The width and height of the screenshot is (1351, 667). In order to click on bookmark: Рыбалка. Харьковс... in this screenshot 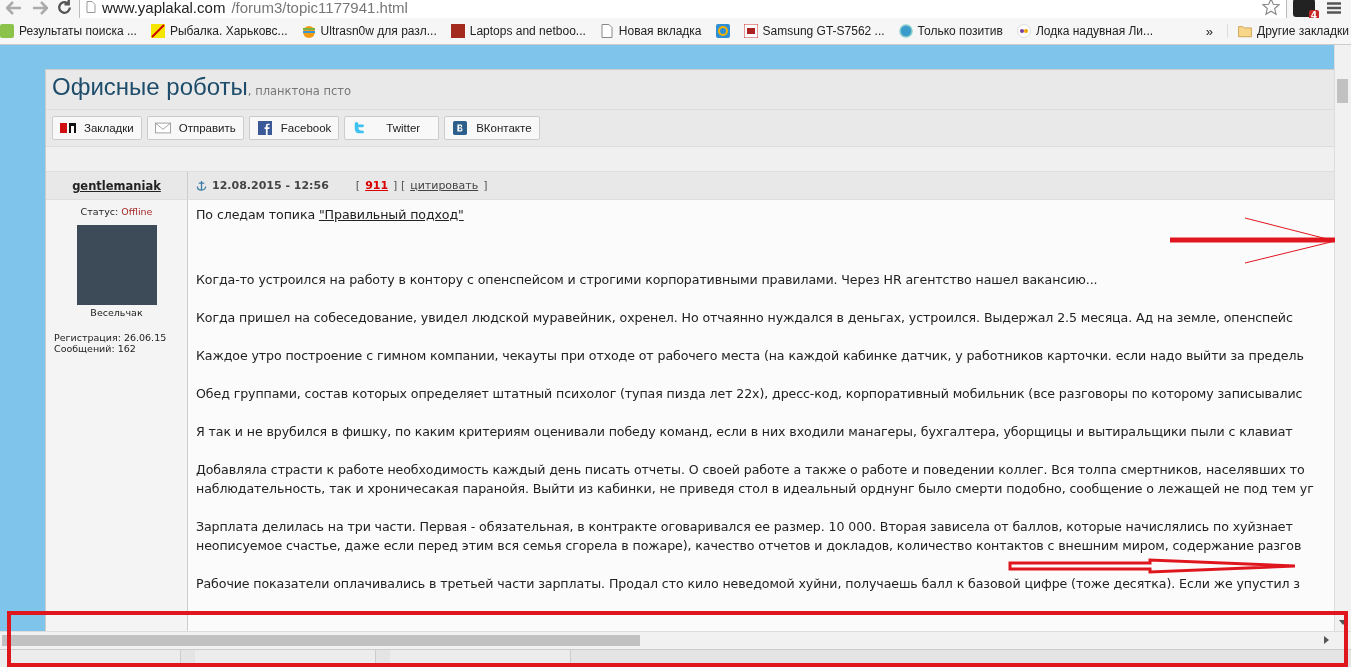, I will do `click(228, 31)`.